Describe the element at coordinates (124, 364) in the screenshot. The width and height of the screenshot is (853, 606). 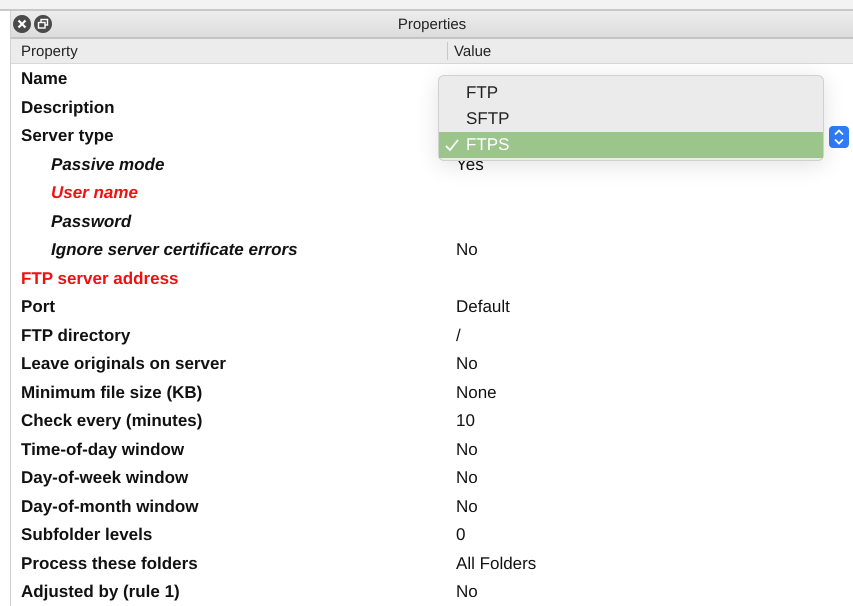
I see `property-name: Leave originals on server` at that location.